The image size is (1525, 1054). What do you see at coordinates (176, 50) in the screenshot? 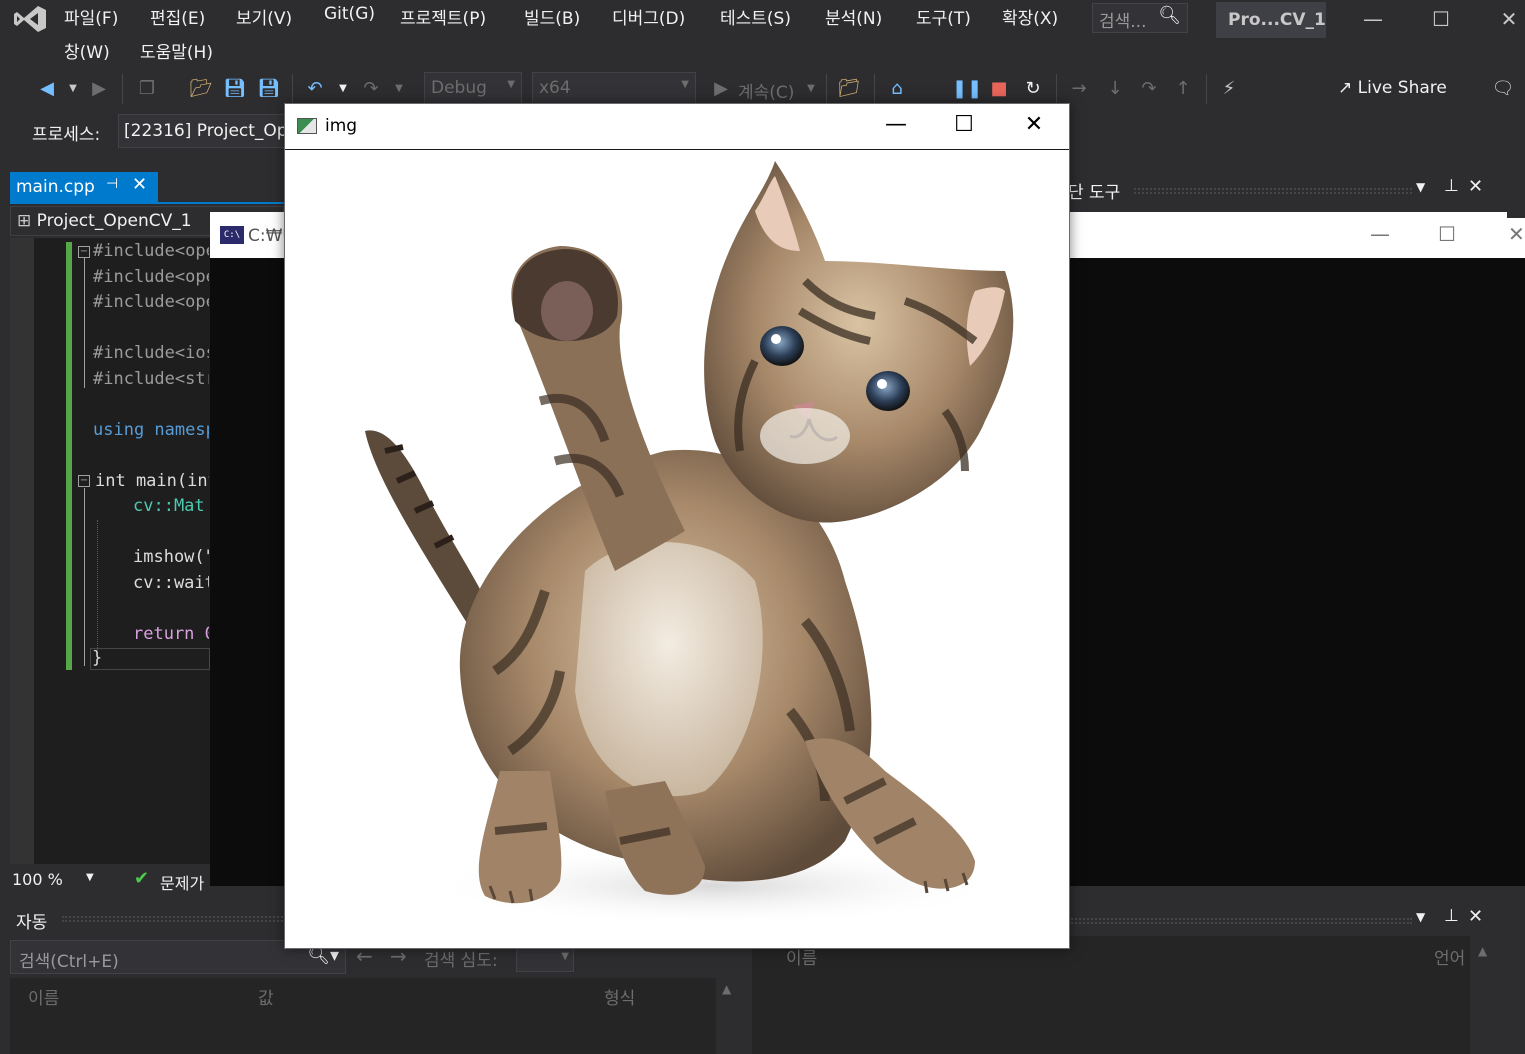
I see `menu-help: 도움말(H)` at bounding box center [176, 50].